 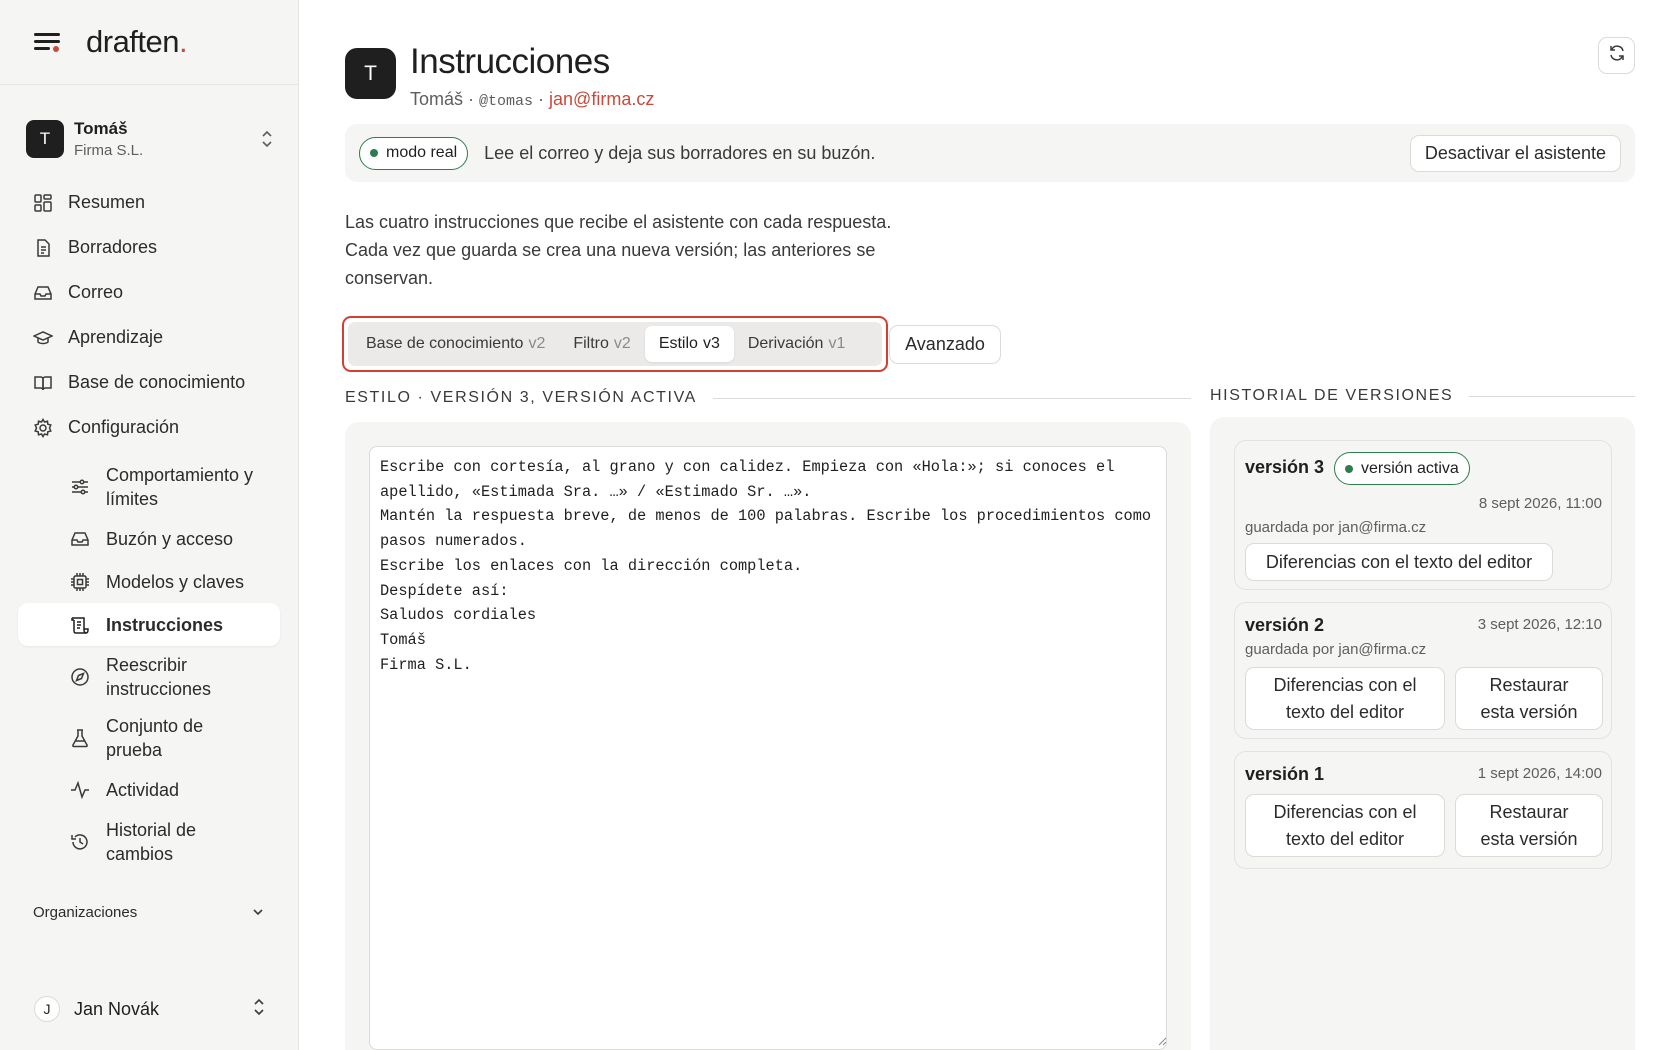 What do you see at coordinates (149, 337) in the screenshot?
I see `nav-item-aprendizaje: Aprendizaje` at bounding box center [149, 337].